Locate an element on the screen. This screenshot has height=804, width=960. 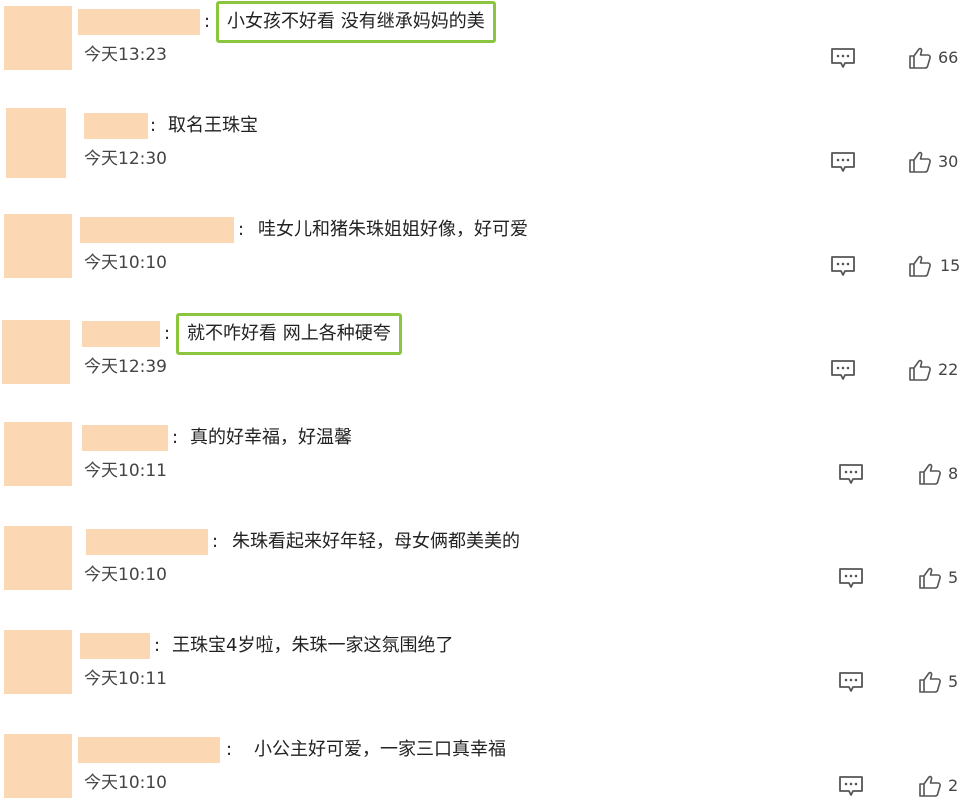
comment-item: : 就不咋好看 网上各种硬夸 今天12:39 22 is located at coordinates (480, 363).